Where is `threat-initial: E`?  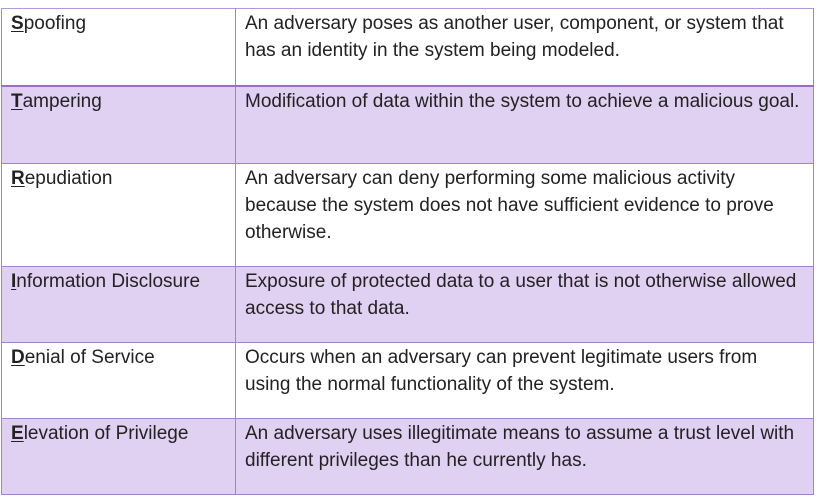 threat-initial: E is located at coordinates (17, 433).